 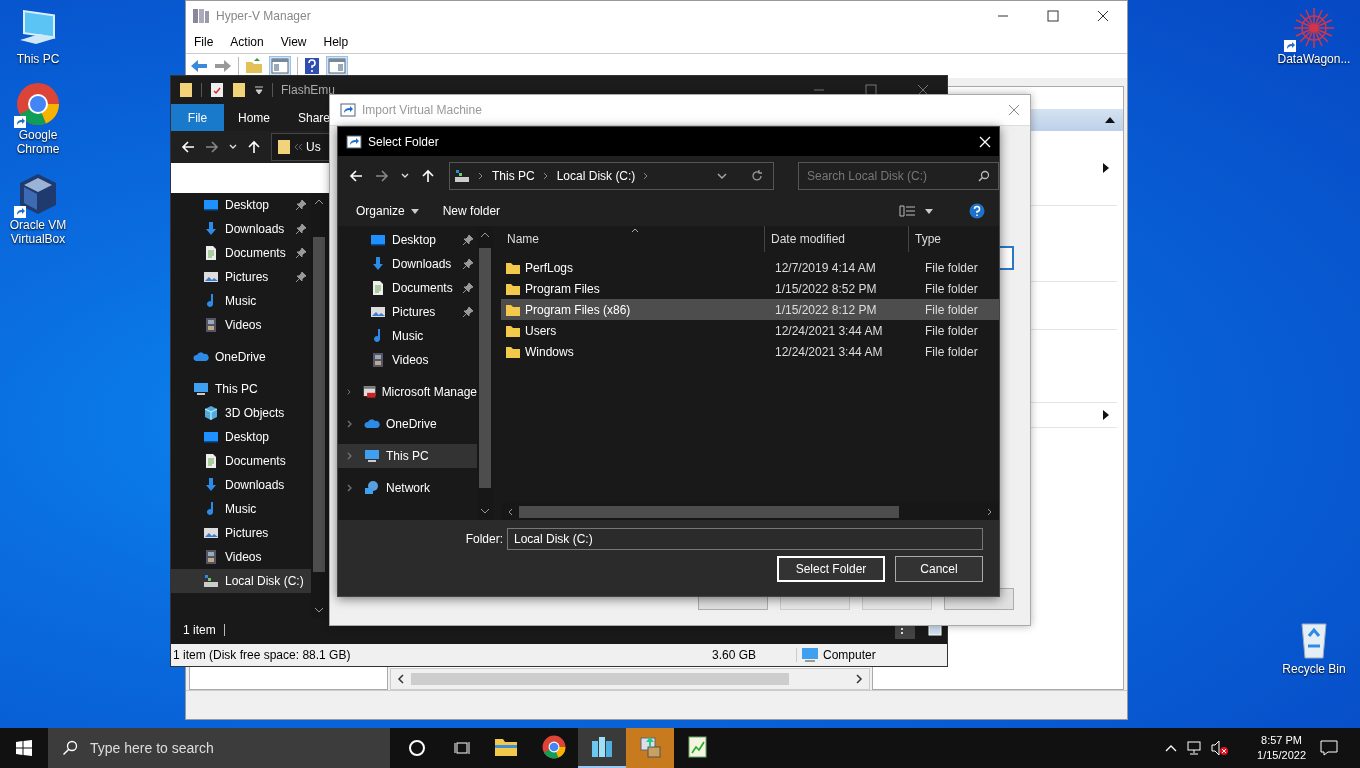 I want to click on search-field: Search Local Disk (C:), so click(x=898, y=176).